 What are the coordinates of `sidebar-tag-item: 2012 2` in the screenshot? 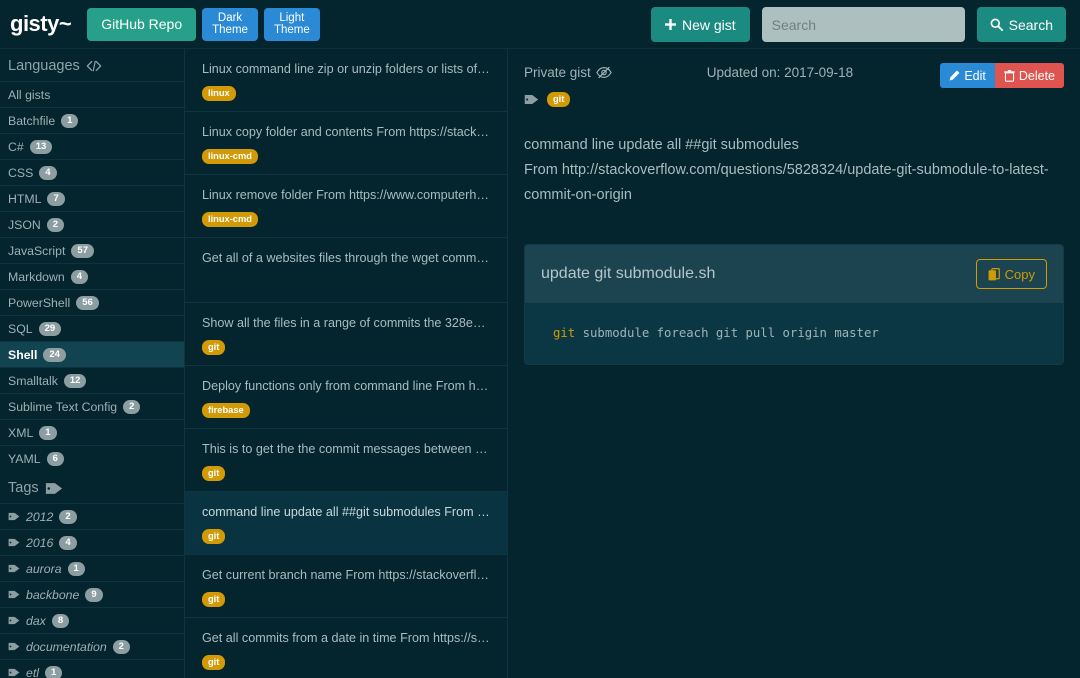 It's located at (92, 516).